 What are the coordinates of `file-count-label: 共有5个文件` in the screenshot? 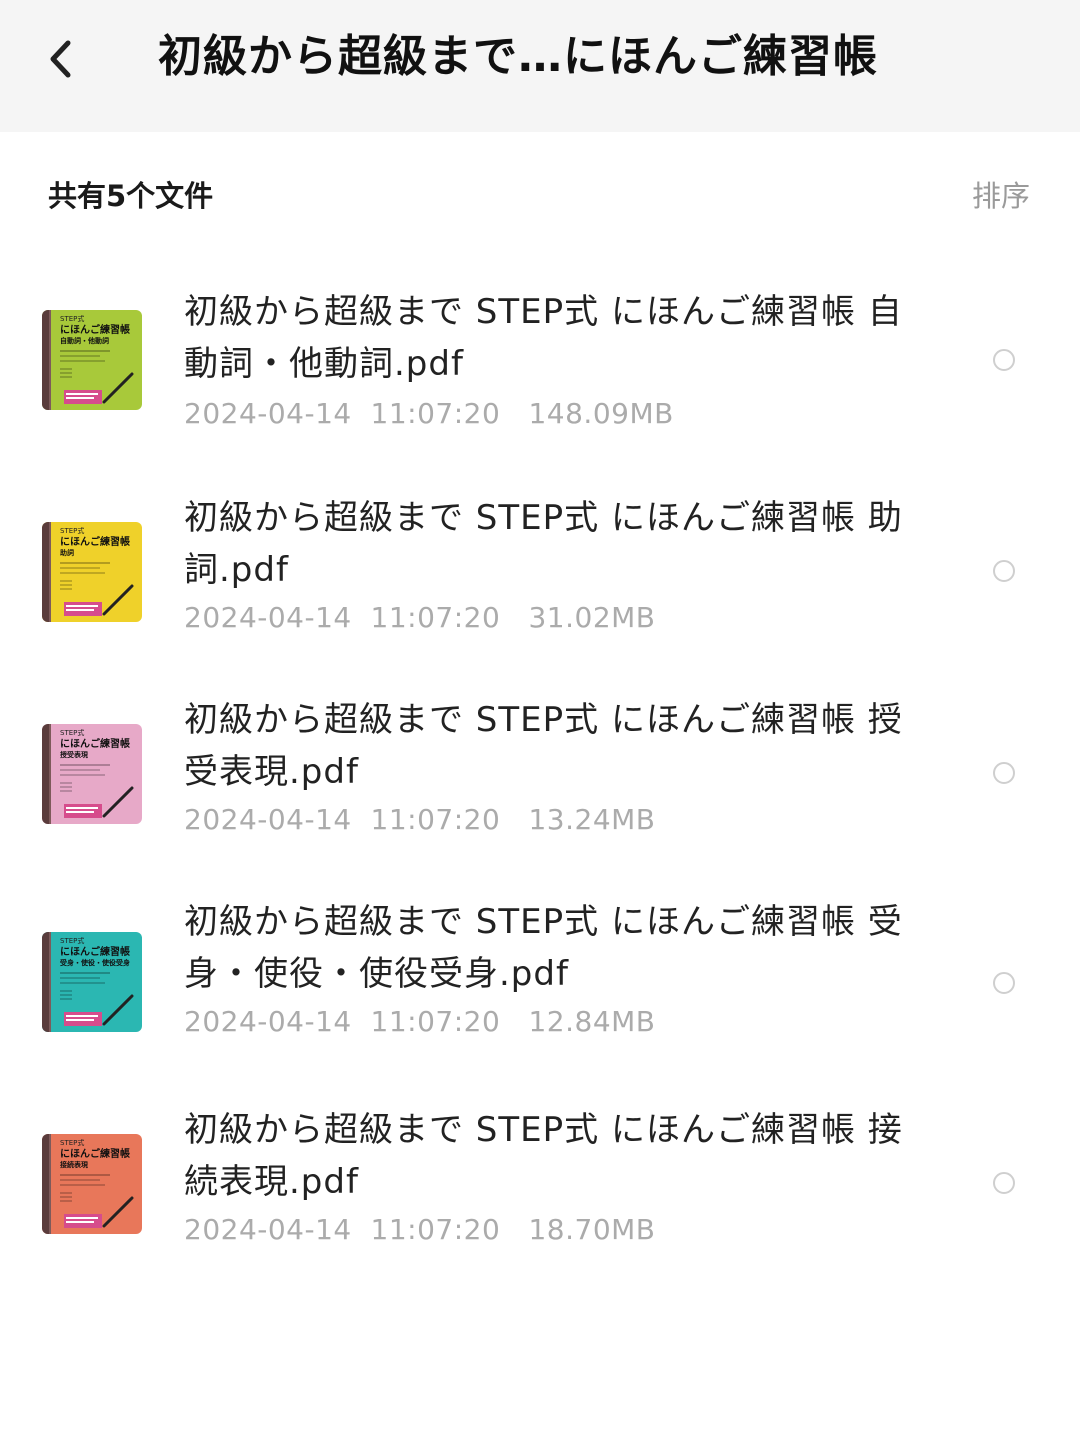 It's located at (131, 196).